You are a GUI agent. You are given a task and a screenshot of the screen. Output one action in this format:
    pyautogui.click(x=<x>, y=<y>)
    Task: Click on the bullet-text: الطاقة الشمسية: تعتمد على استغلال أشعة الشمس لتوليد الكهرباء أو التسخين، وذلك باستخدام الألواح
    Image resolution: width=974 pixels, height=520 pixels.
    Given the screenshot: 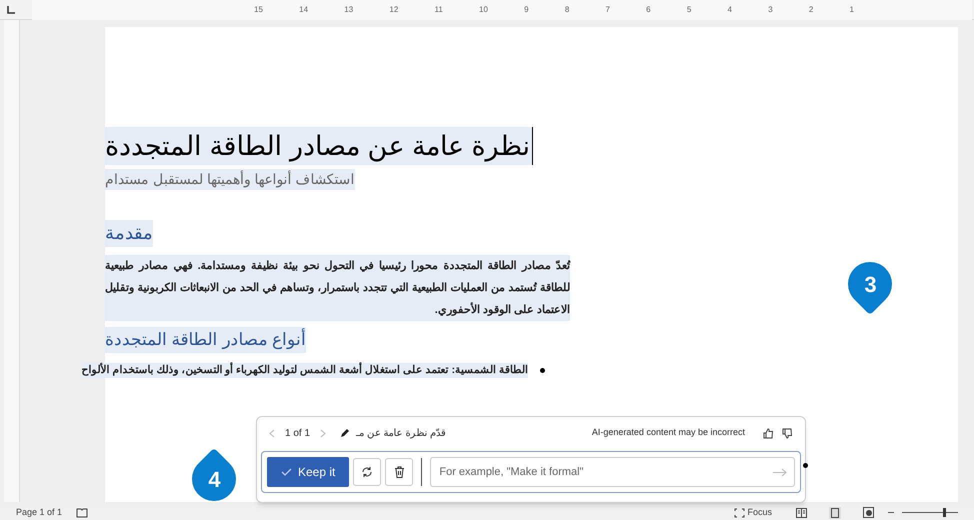 What is the action you would take?
    pyautogui.click(x=305, y=370)
    